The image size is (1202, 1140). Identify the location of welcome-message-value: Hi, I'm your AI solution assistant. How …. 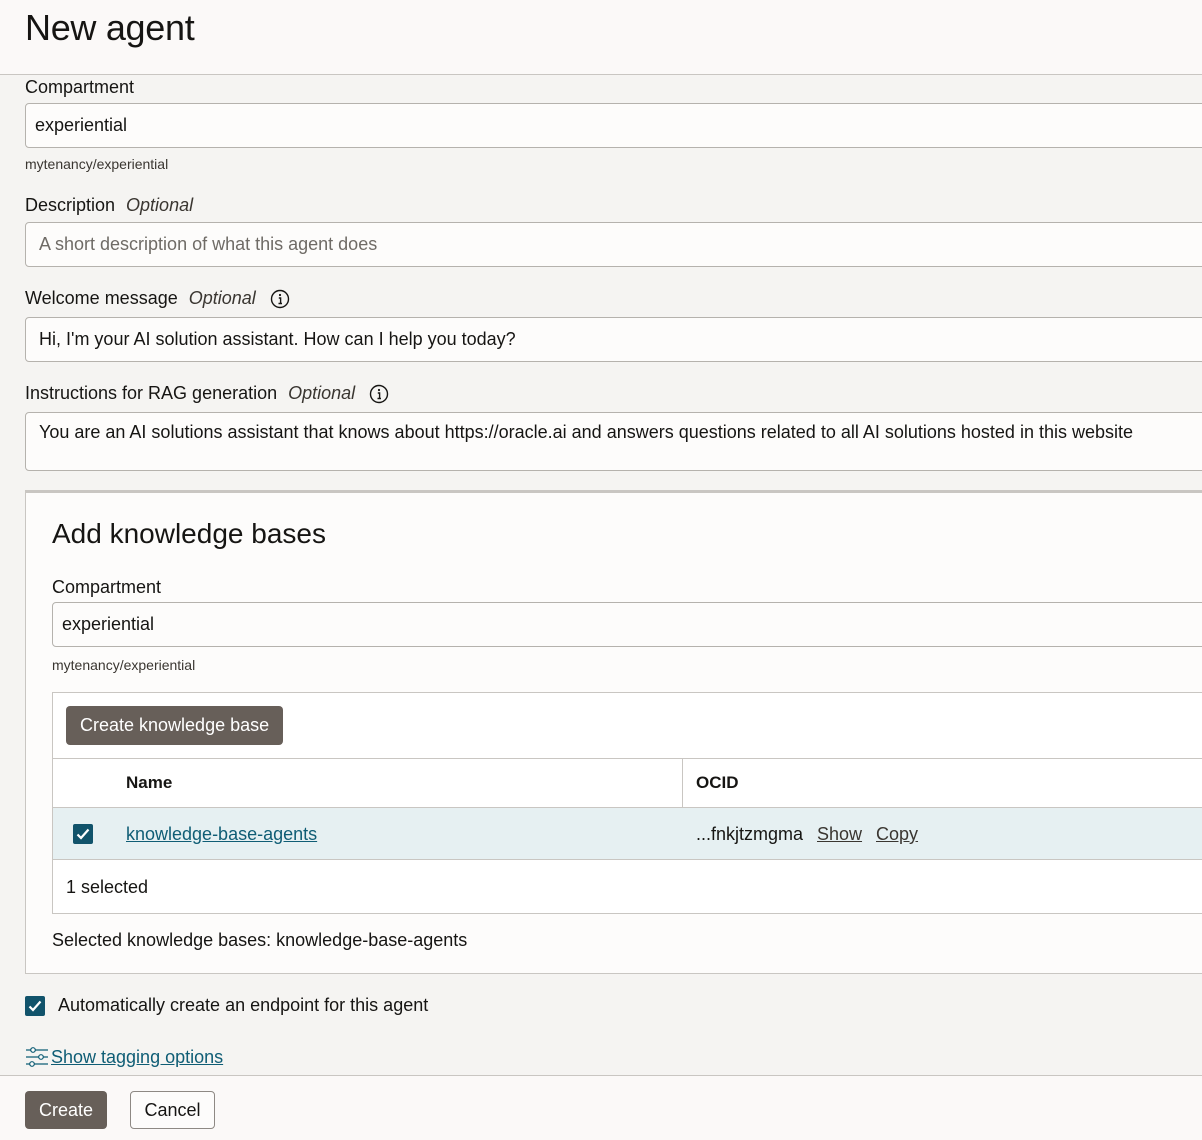
(277, 339).